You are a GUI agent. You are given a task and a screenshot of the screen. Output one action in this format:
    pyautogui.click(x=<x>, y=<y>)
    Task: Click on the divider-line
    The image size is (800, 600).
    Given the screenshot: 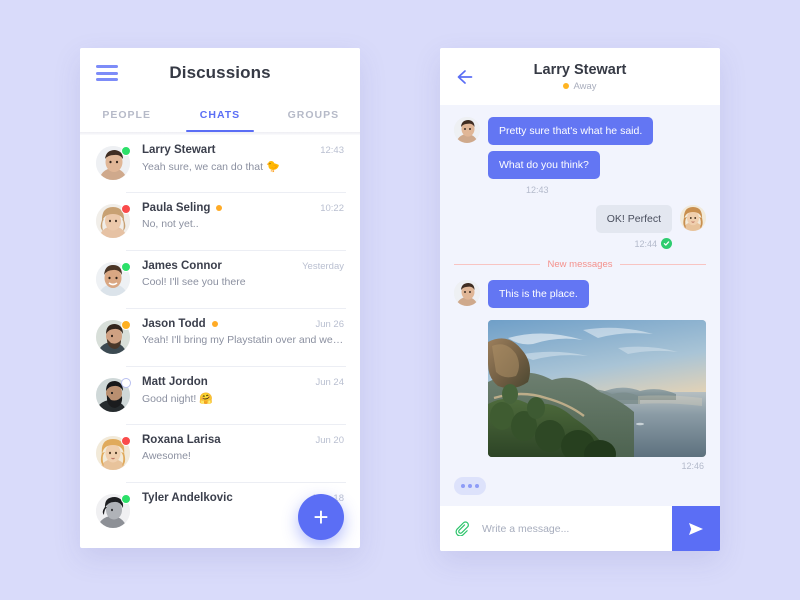 What is the action you would take?
    pyautogui.click(x=663, y=264)
    